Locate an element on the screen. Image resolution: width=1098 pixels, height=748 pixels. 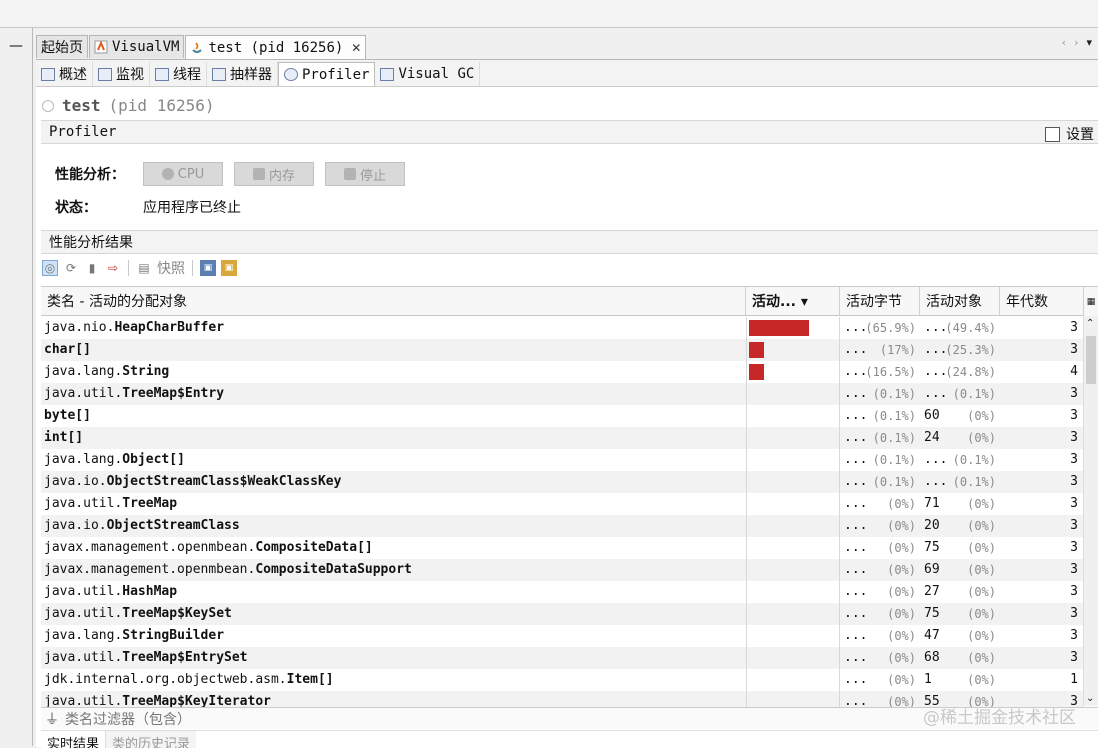
tab-menu-icon: ▾ is located at coordinates (1089, 42).